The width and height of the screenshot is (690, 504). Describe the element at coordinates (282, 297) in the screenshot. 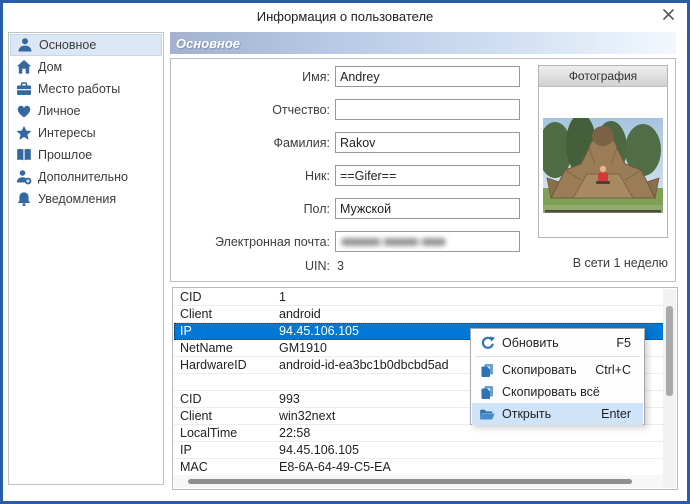

I see `table-cell-value: 1` at that location.